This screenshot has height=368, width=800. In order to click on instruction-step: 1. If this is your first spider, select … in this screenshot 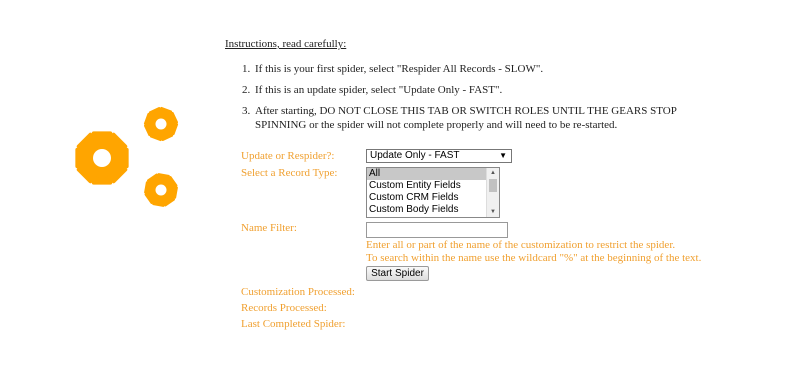, I will do `click(467, 69)`.